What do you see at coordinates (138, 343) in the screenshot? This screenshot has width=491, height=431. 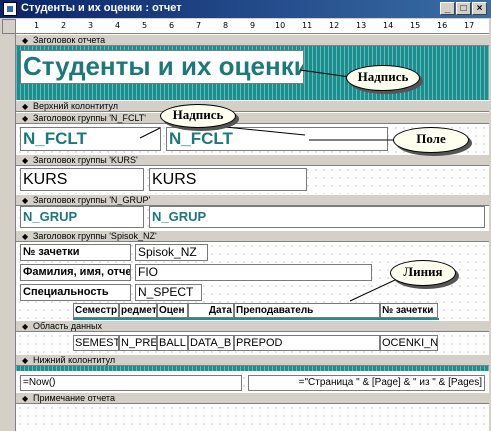 I see `field-predmet: N_PRE` at bounding box center [138, 343].